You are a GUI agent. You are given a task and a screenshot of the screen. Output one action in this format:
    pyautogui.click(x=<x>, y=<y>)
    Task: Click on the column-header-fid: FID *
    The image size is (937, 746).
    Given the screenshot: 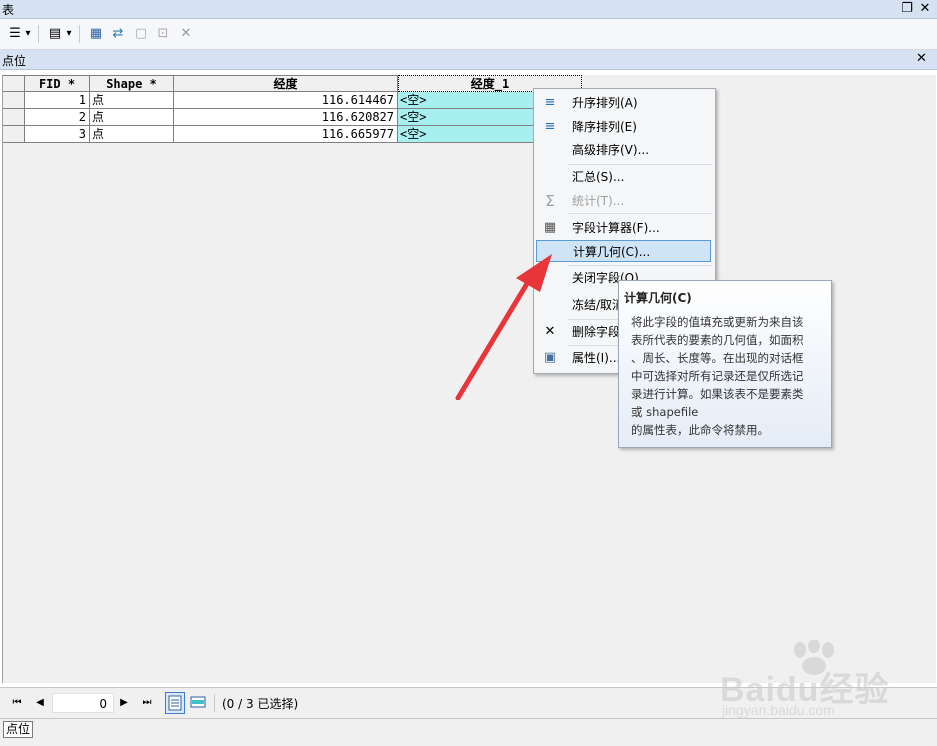 What is the action you would take?
    pyautogui.click(x=57, y=83)
    